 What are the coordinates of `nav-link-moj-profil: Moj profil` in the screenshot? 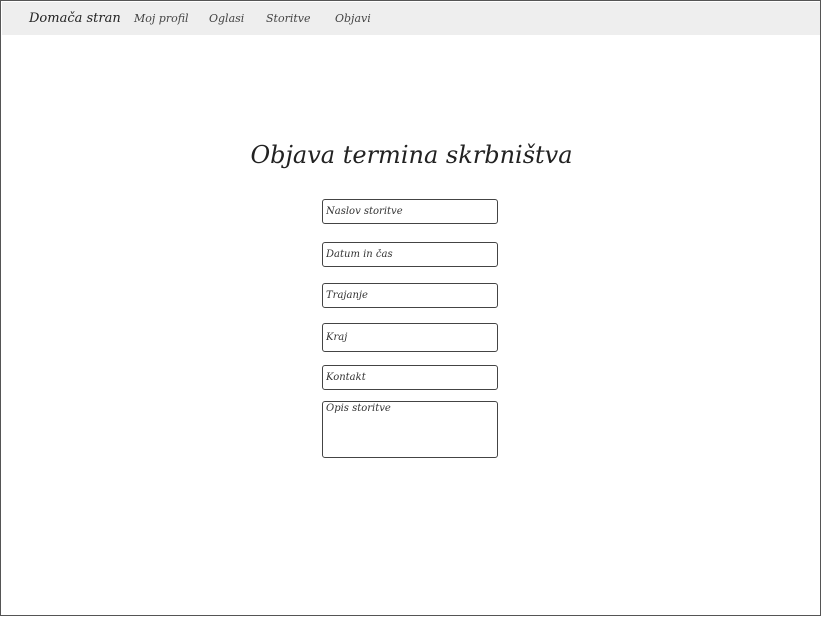 It's located at (161, 18).